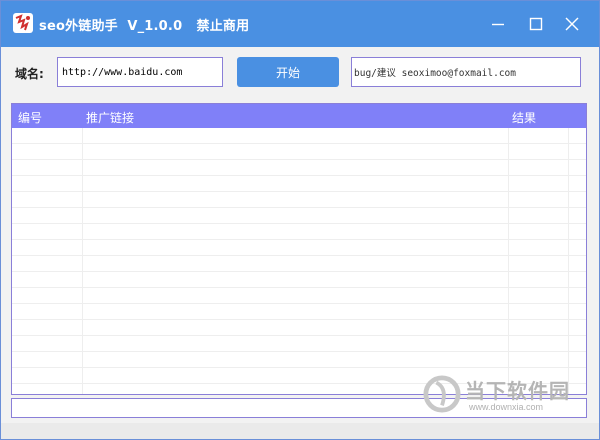 This screenshot has width=600, height=440. What do you see at coordinates (144, 26) in the screenshot?
I see `window-title: seo外链助手 V_1.0.0 禁止商用` at bounding box center [144, 26].